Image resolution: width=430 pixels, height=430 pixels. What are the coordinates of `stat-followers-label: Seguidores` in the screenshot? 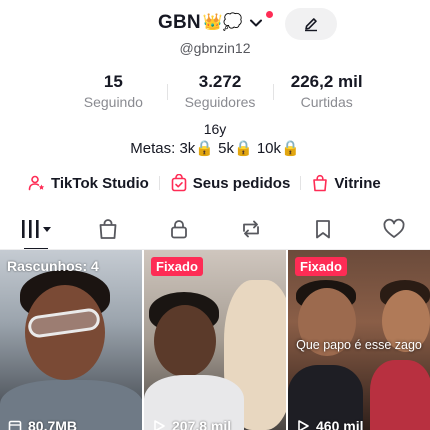 It's located at (220, 102).